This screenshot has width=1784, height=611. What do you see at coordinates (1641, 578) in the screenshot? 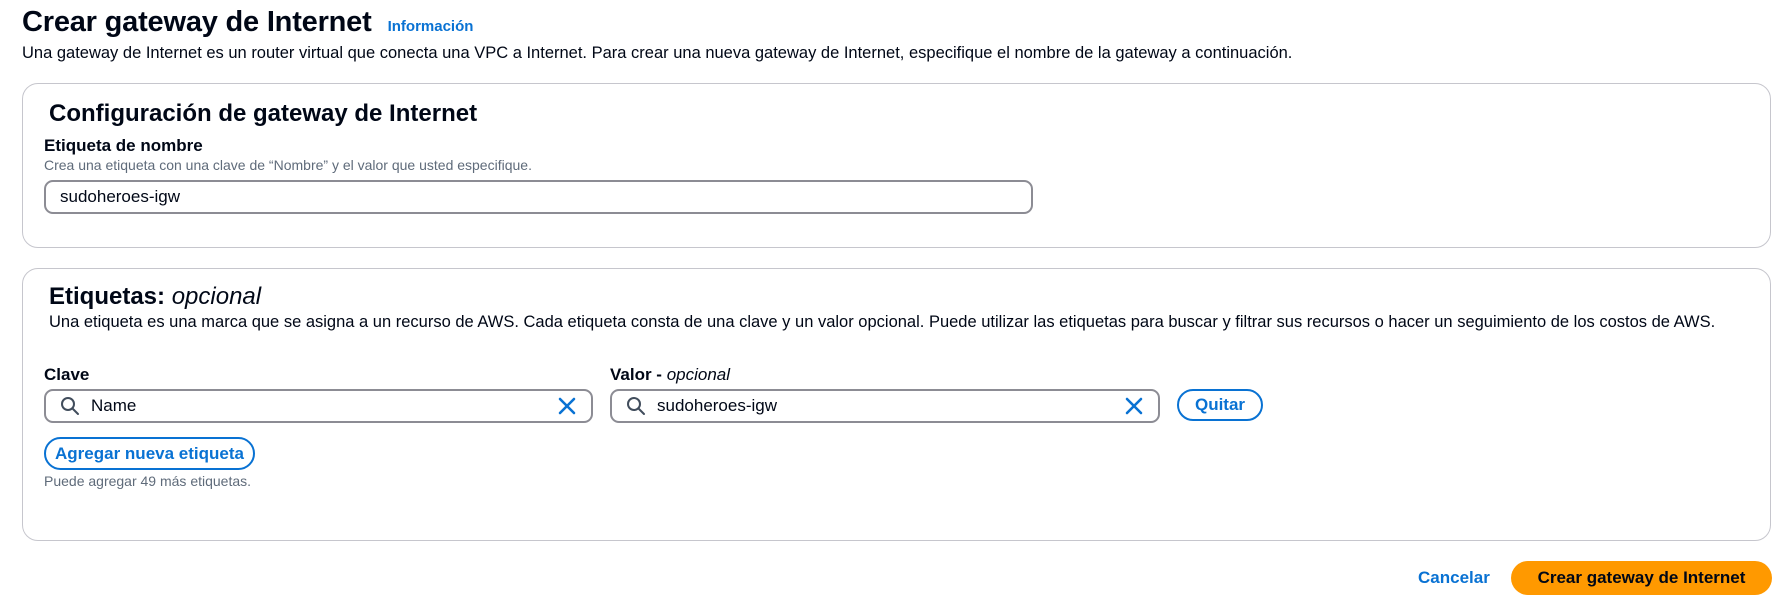
I see `create-gateway-button: Crear gateway de Internet` at bounding box center [1641, 578].